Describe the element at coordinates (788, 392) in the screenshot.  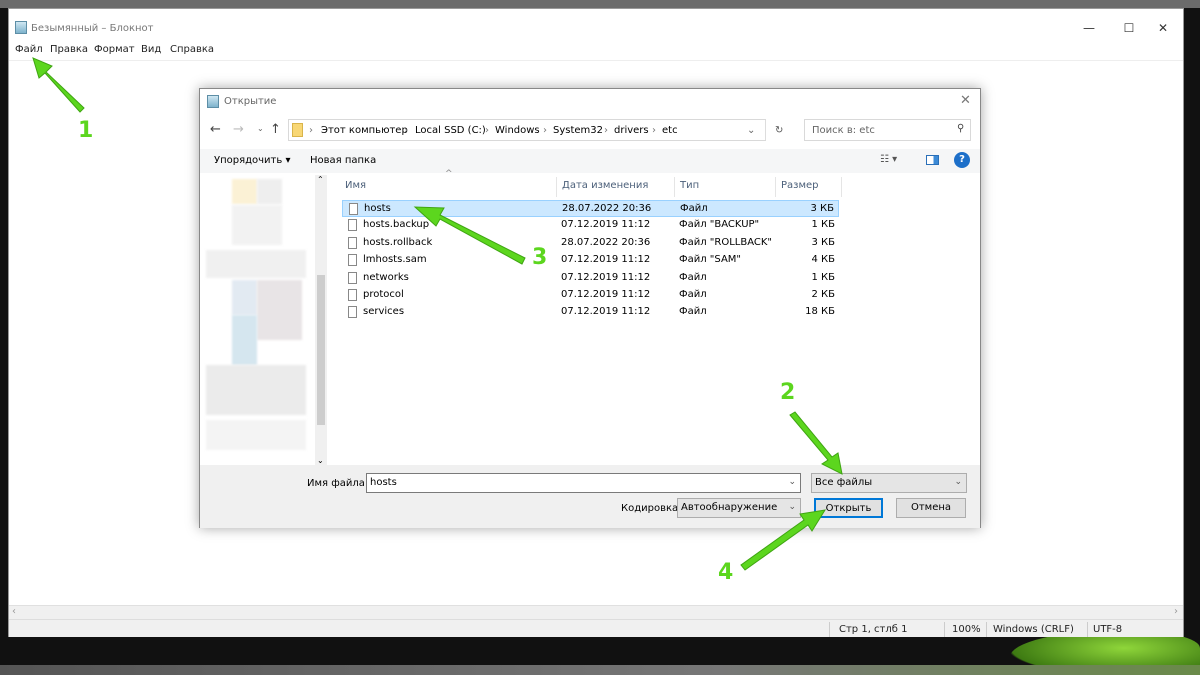
I see `annotation-2: 2` at that location.